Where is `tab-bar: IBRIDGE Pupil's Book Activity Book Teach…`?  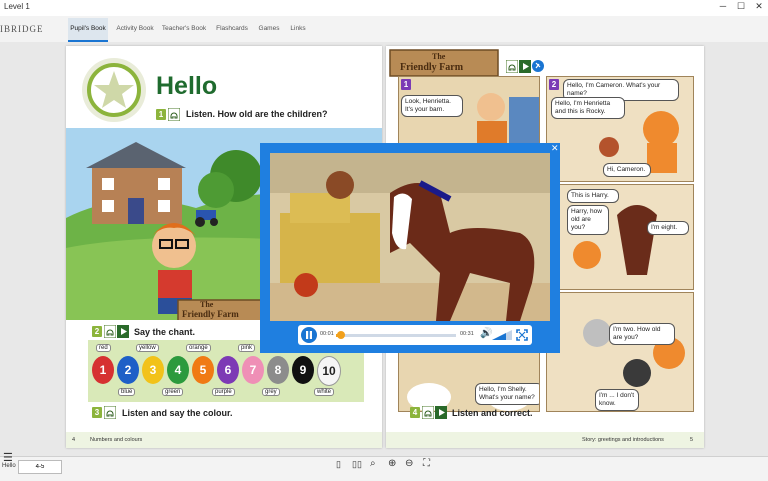
tab-bar: IBRIDGE Pupil's Book Activity Book Teach… is located at coordinates (384, 29).